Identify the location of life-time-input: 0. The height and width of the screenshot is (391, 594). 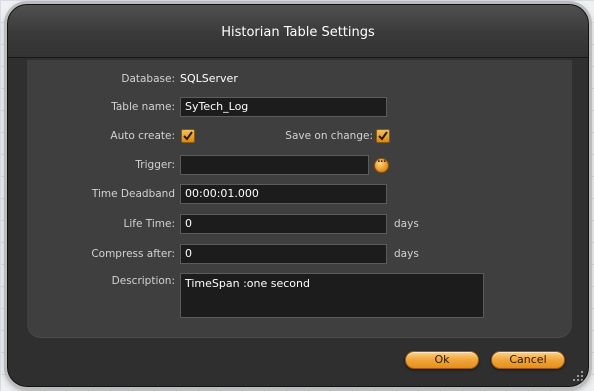
(283, 224).